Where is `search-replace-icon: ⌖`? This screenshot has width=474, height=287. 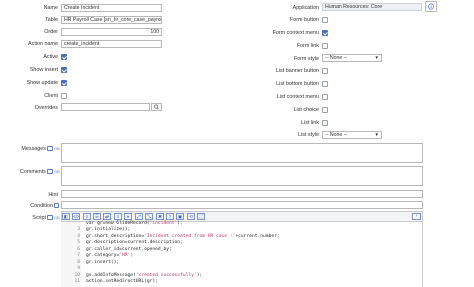 search-replace-icon: ⌖ is located at coordinates (128, 216).